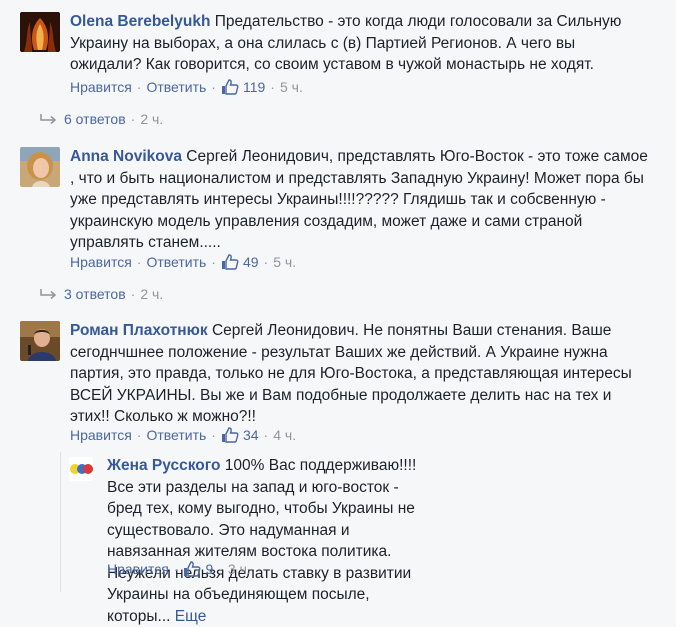  What do you see at coordinates (209, 569) in the screenshot?
I see `like-count-value: 9` at bounding box center [209, 569].